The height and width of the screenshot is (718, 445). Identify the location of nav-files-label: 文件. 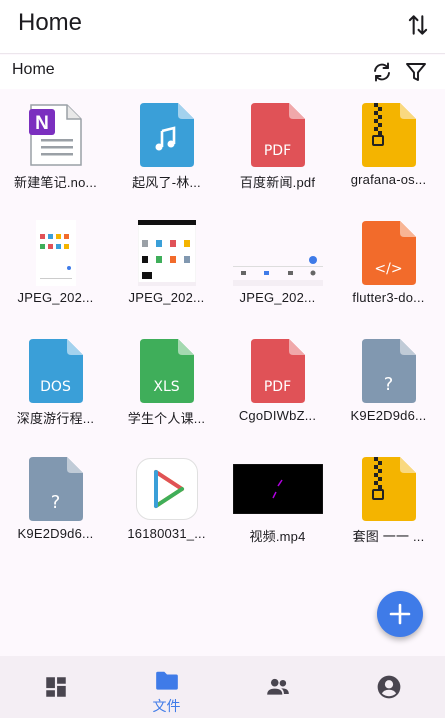
(166, 706).